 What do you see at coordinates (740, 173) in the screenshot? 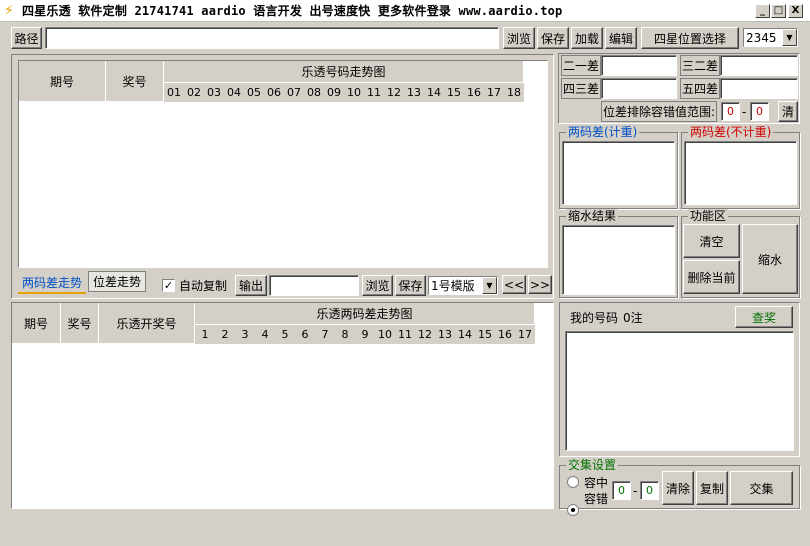
I see `two-diff-nocount-list` at bounding box center [740, 173].